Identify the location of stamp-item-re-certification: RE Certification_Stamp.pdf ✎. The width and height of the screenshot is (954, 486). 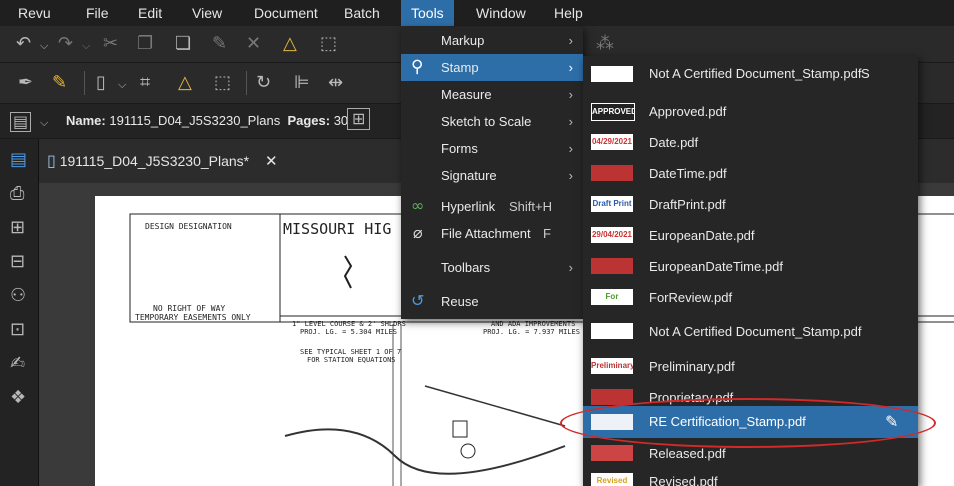
(750, 422).